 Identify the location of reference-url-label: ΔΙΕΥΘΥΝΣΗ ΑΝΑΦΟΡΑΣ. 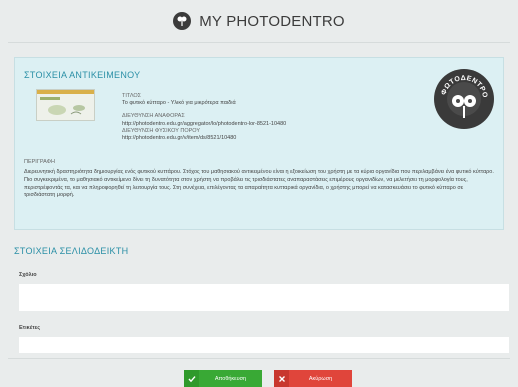
(153, 116).